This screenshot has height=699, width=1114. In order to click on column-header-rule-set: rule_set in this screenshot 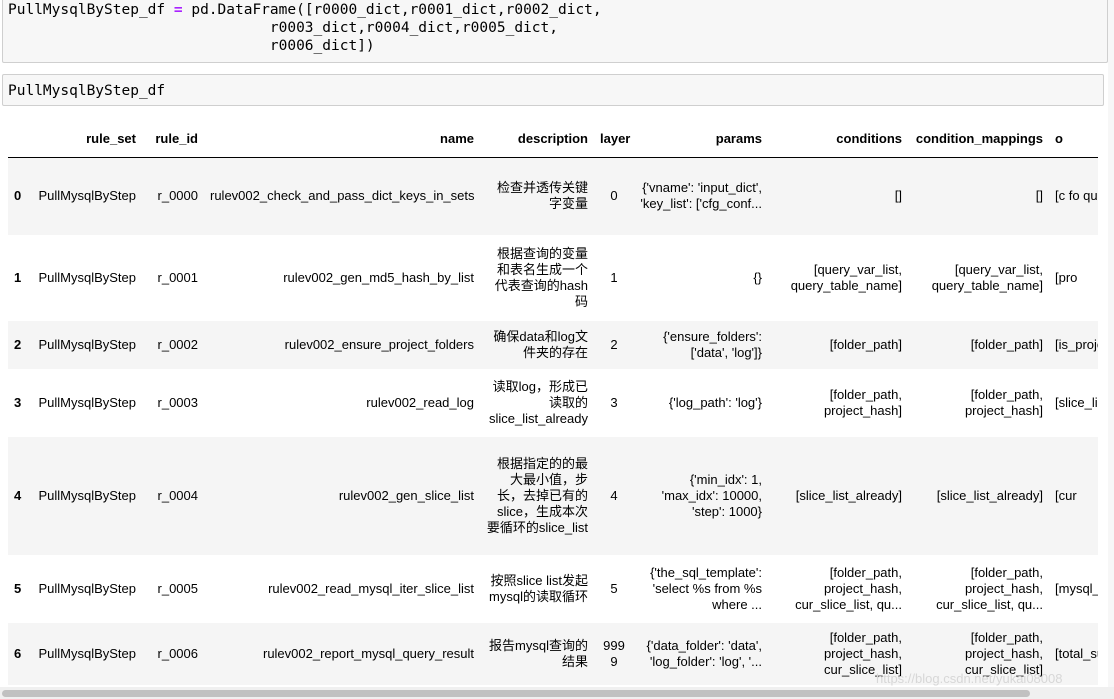, I will do `click(85, 140)`.